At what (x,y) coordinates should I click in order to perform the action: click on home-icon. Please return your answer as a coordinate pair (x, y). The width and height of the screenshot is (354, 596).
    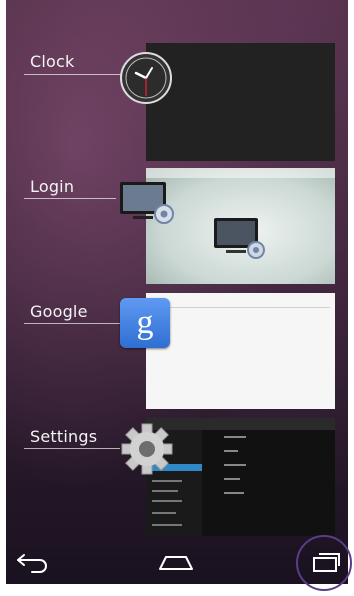
    Looking at the image, I should click on (176, 563).